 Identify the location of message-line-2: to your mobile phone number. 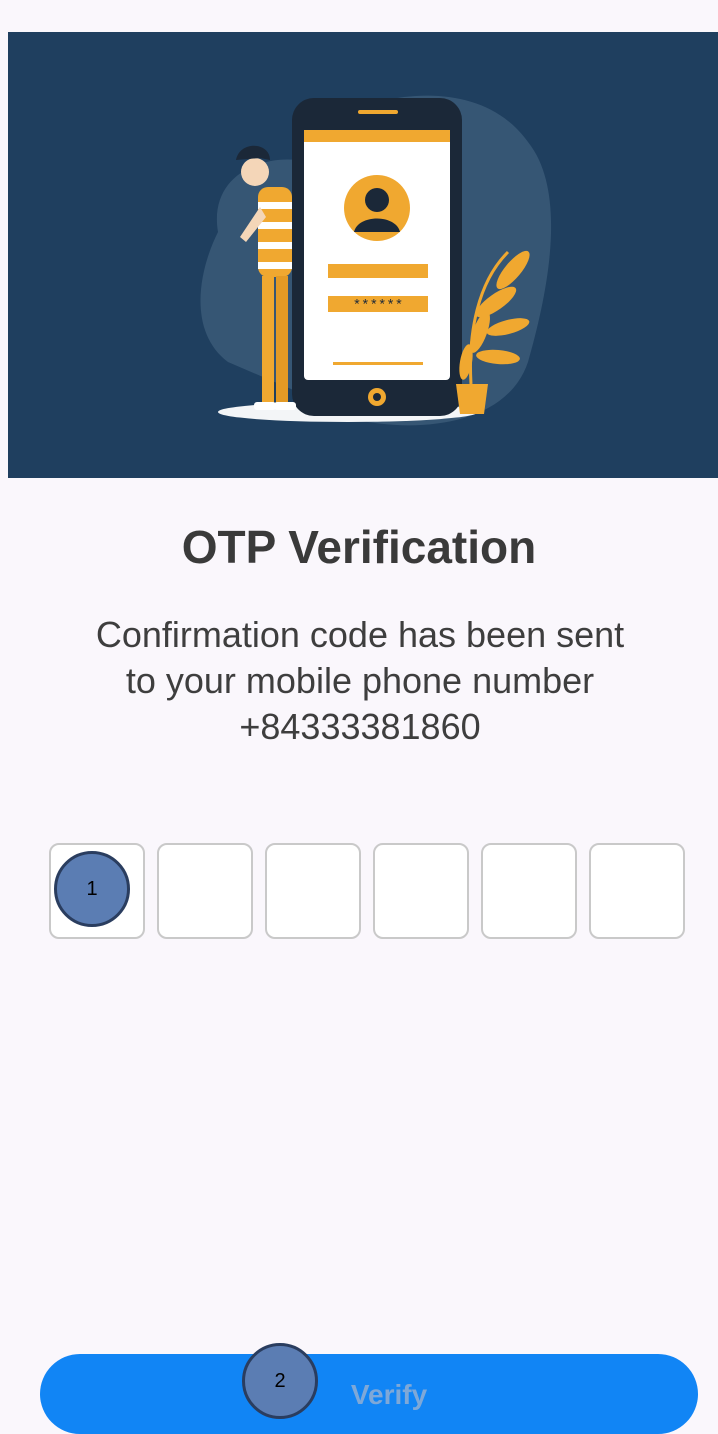
(360, 680).